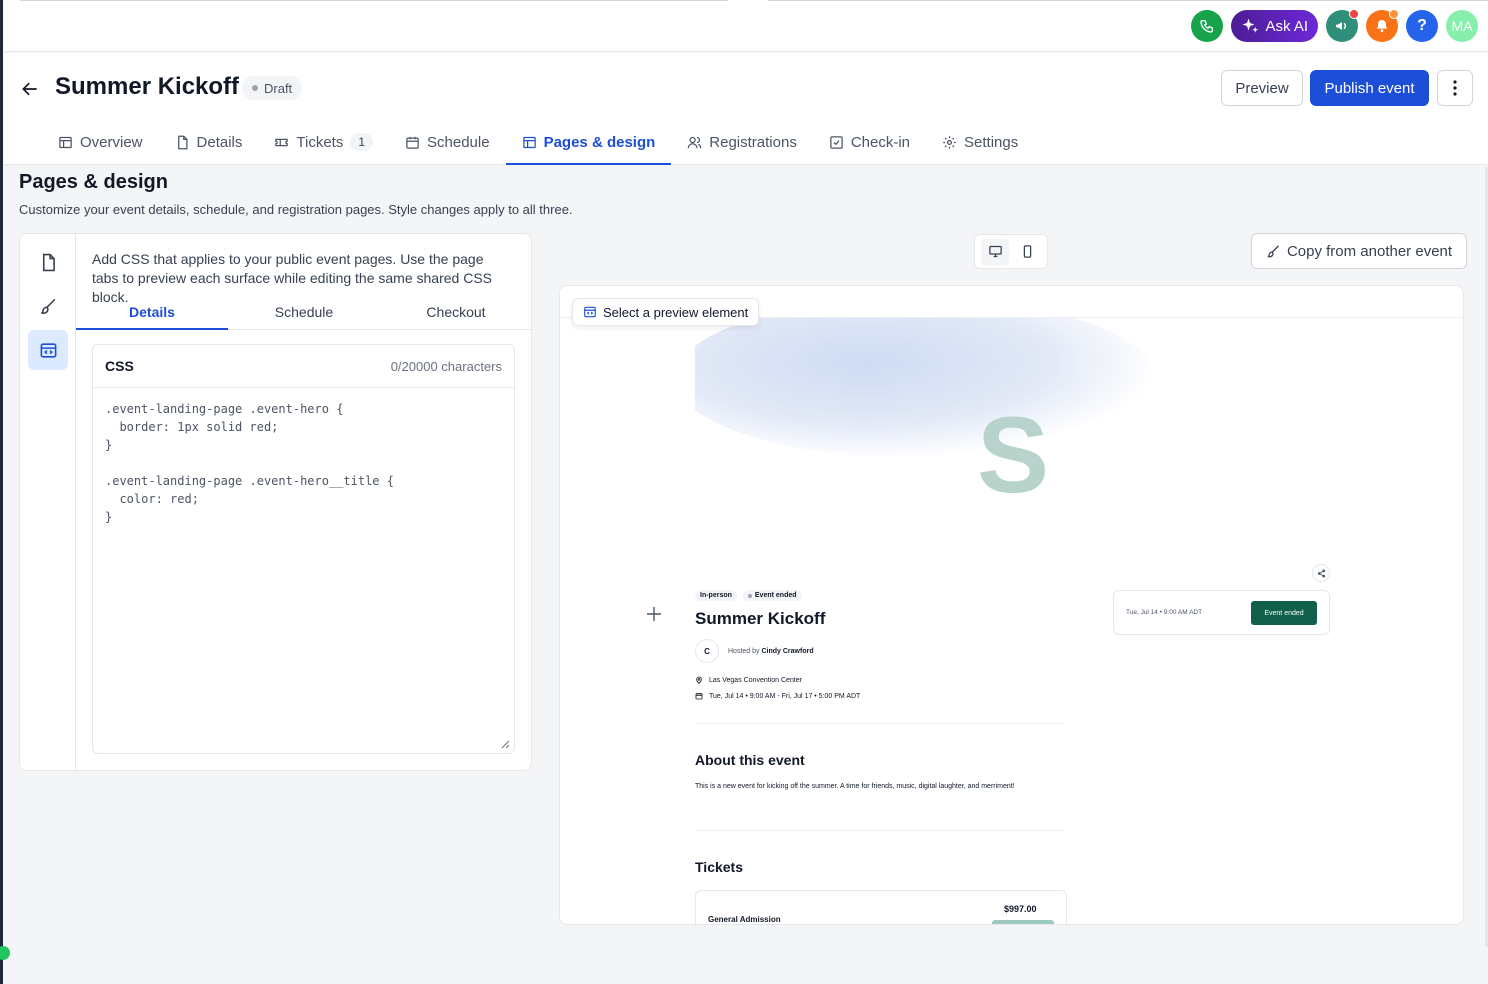 The image size is (1488, 984). I want to click on user-avatar: MA, so click(1462, 26).